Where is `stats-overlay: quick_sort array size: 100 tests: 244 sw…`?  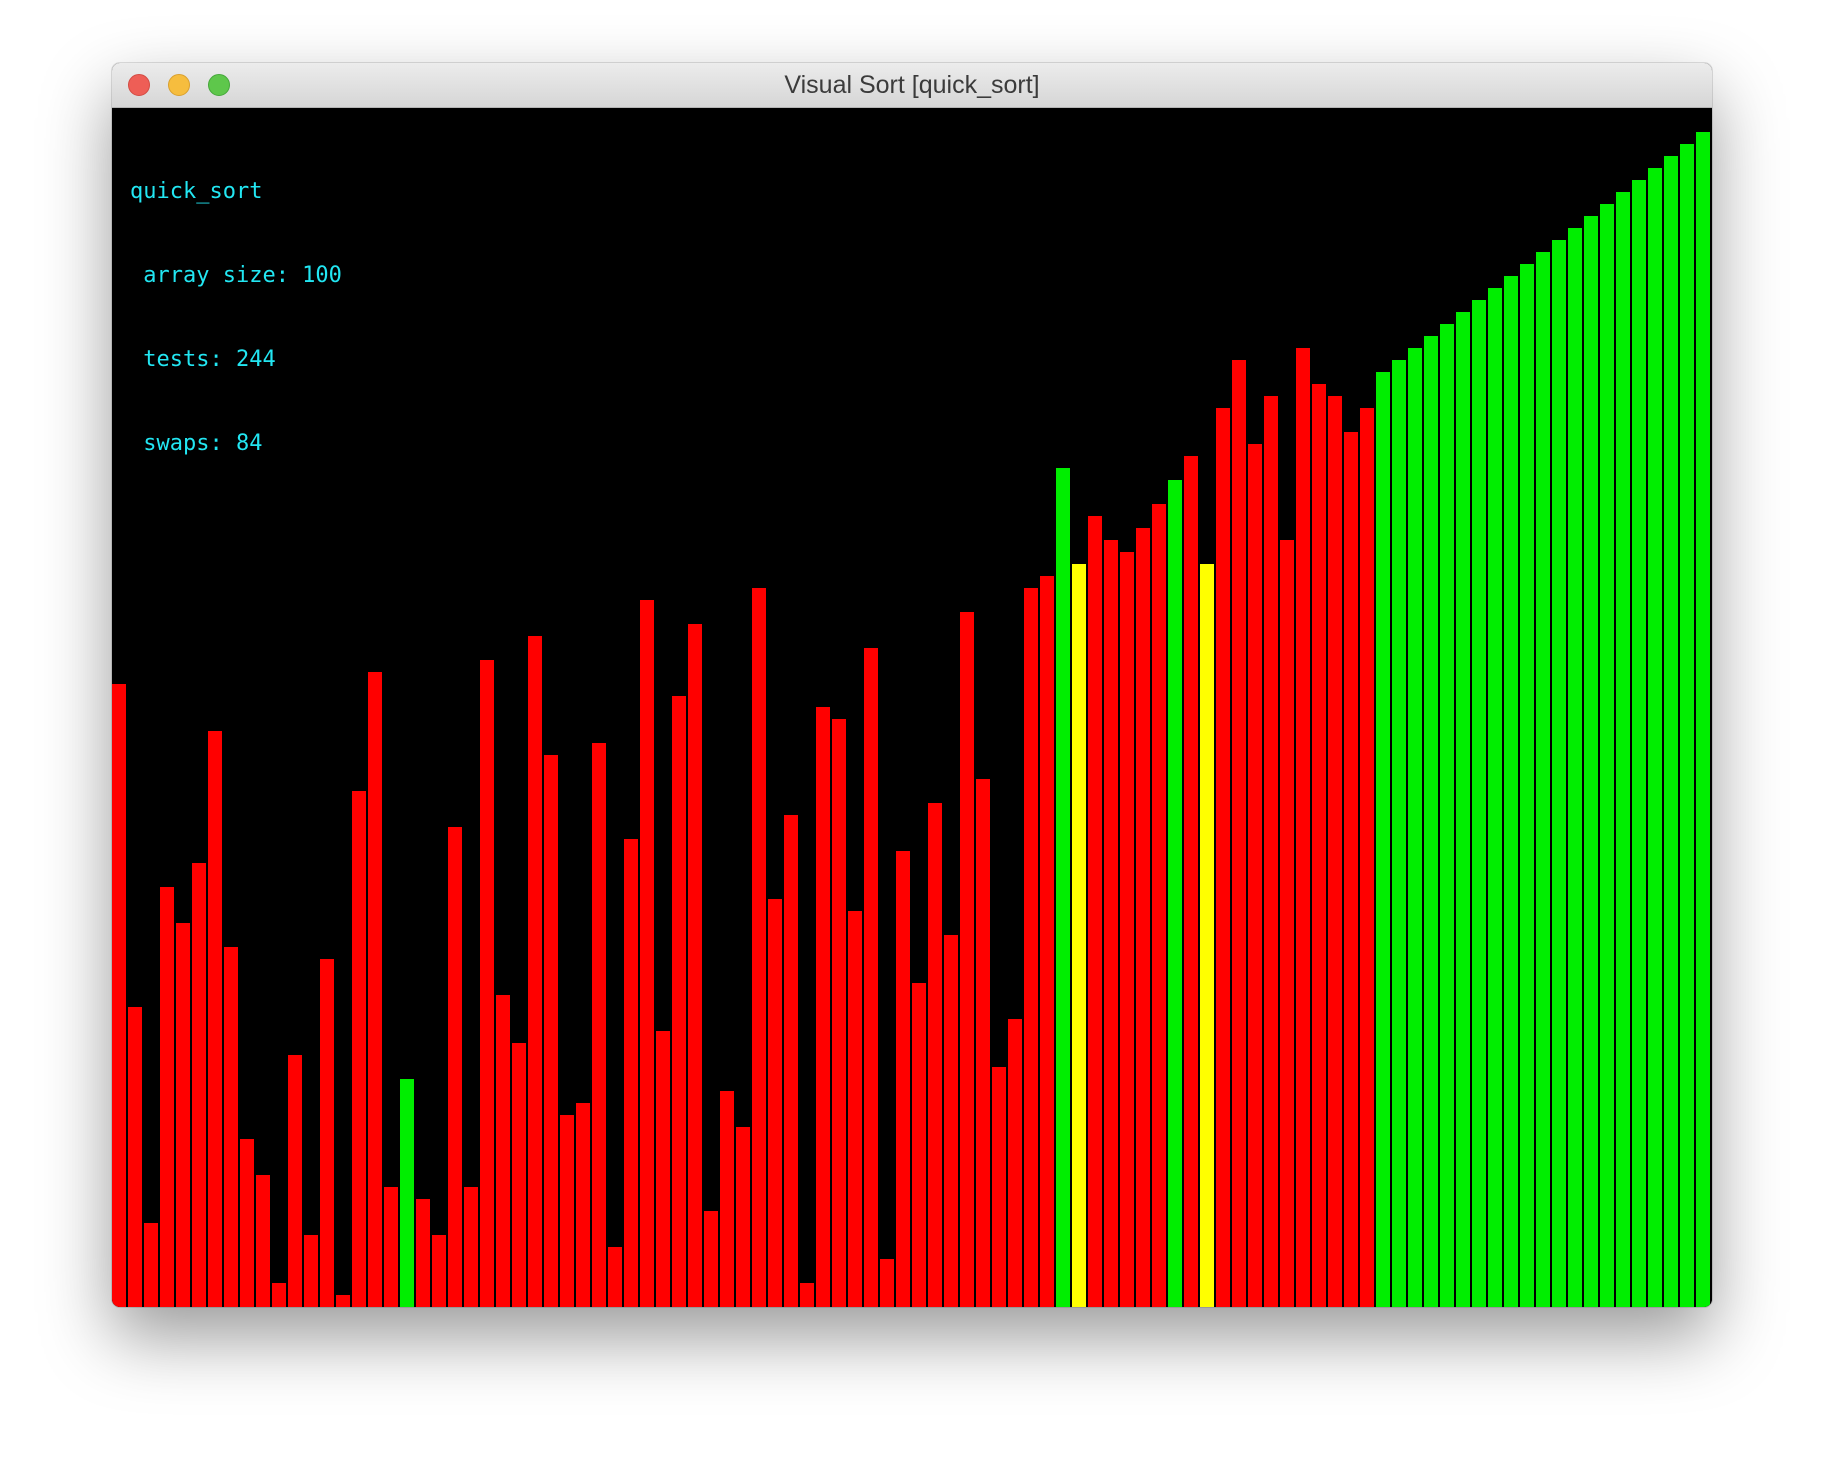
stats-overlay: quick_sort array size: 100 tests: 244 sw… is located at coordinates (236, 318).